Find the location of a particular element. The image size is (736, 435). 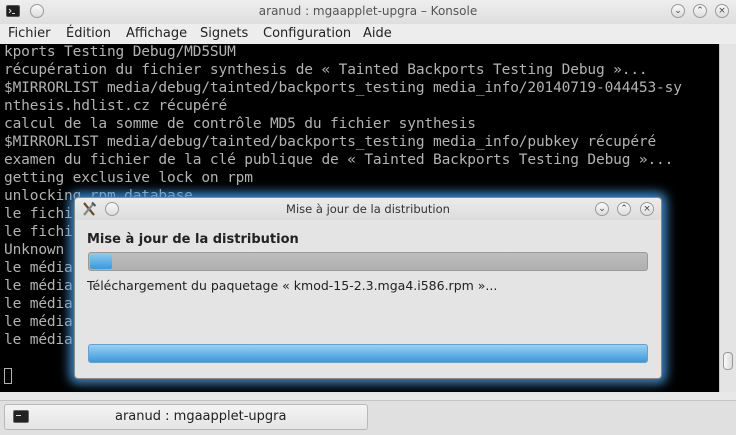

dialog-heading: Mise à jour de la distribution is located at coordinates (193, 239).